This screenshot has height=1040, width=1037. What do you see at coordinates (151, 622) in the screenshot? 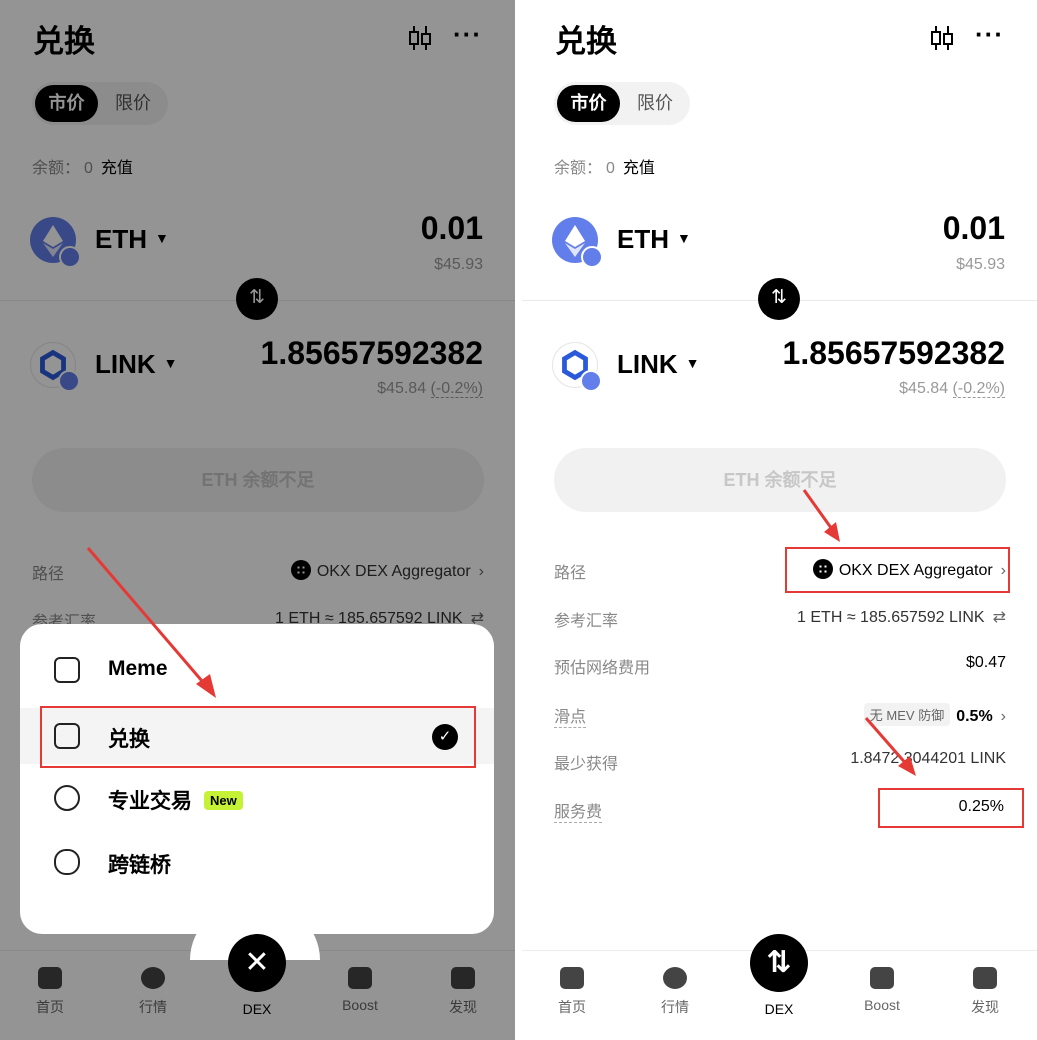
I see `annotation-arrow` at bounding box center [151, 622].